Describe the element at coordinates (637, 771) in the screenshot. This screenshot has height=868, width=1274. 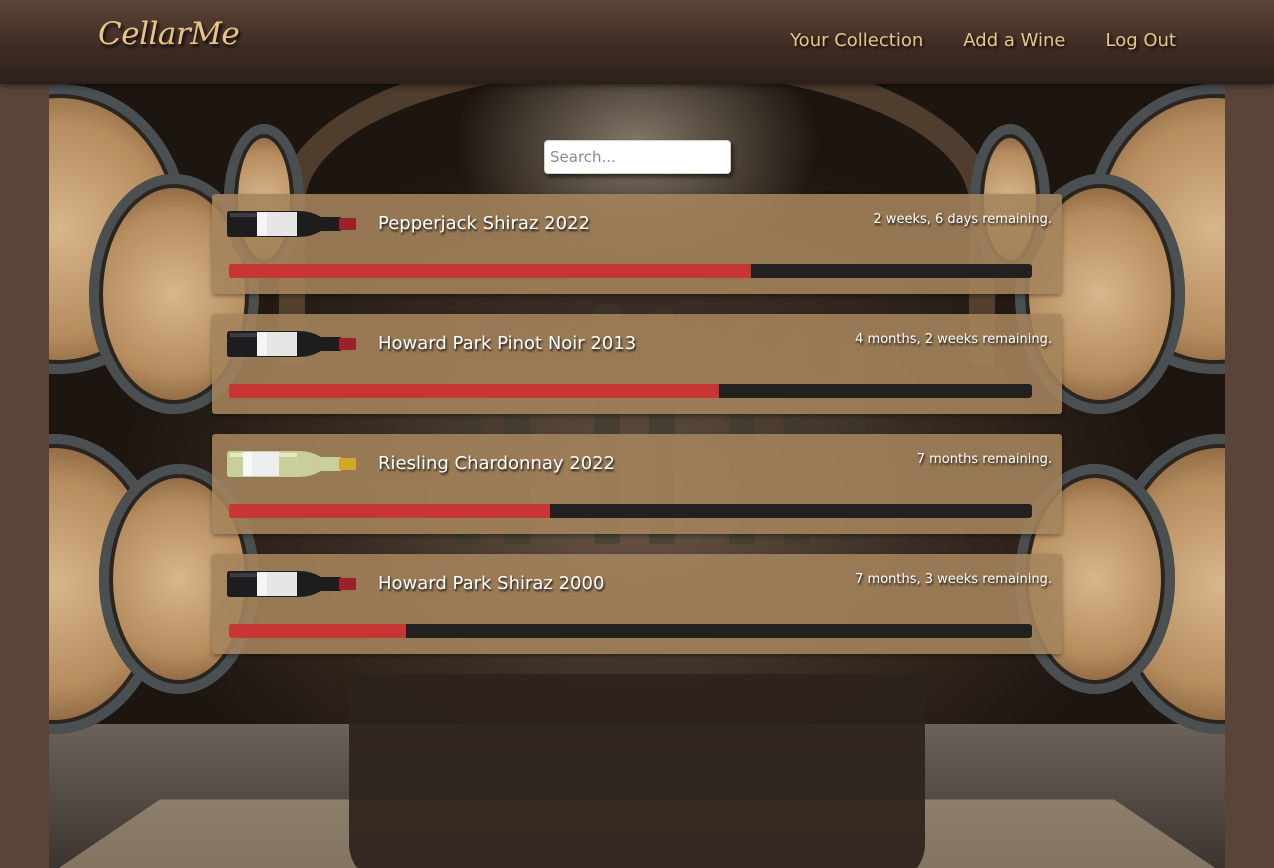
I see `wooden-table` at that location.